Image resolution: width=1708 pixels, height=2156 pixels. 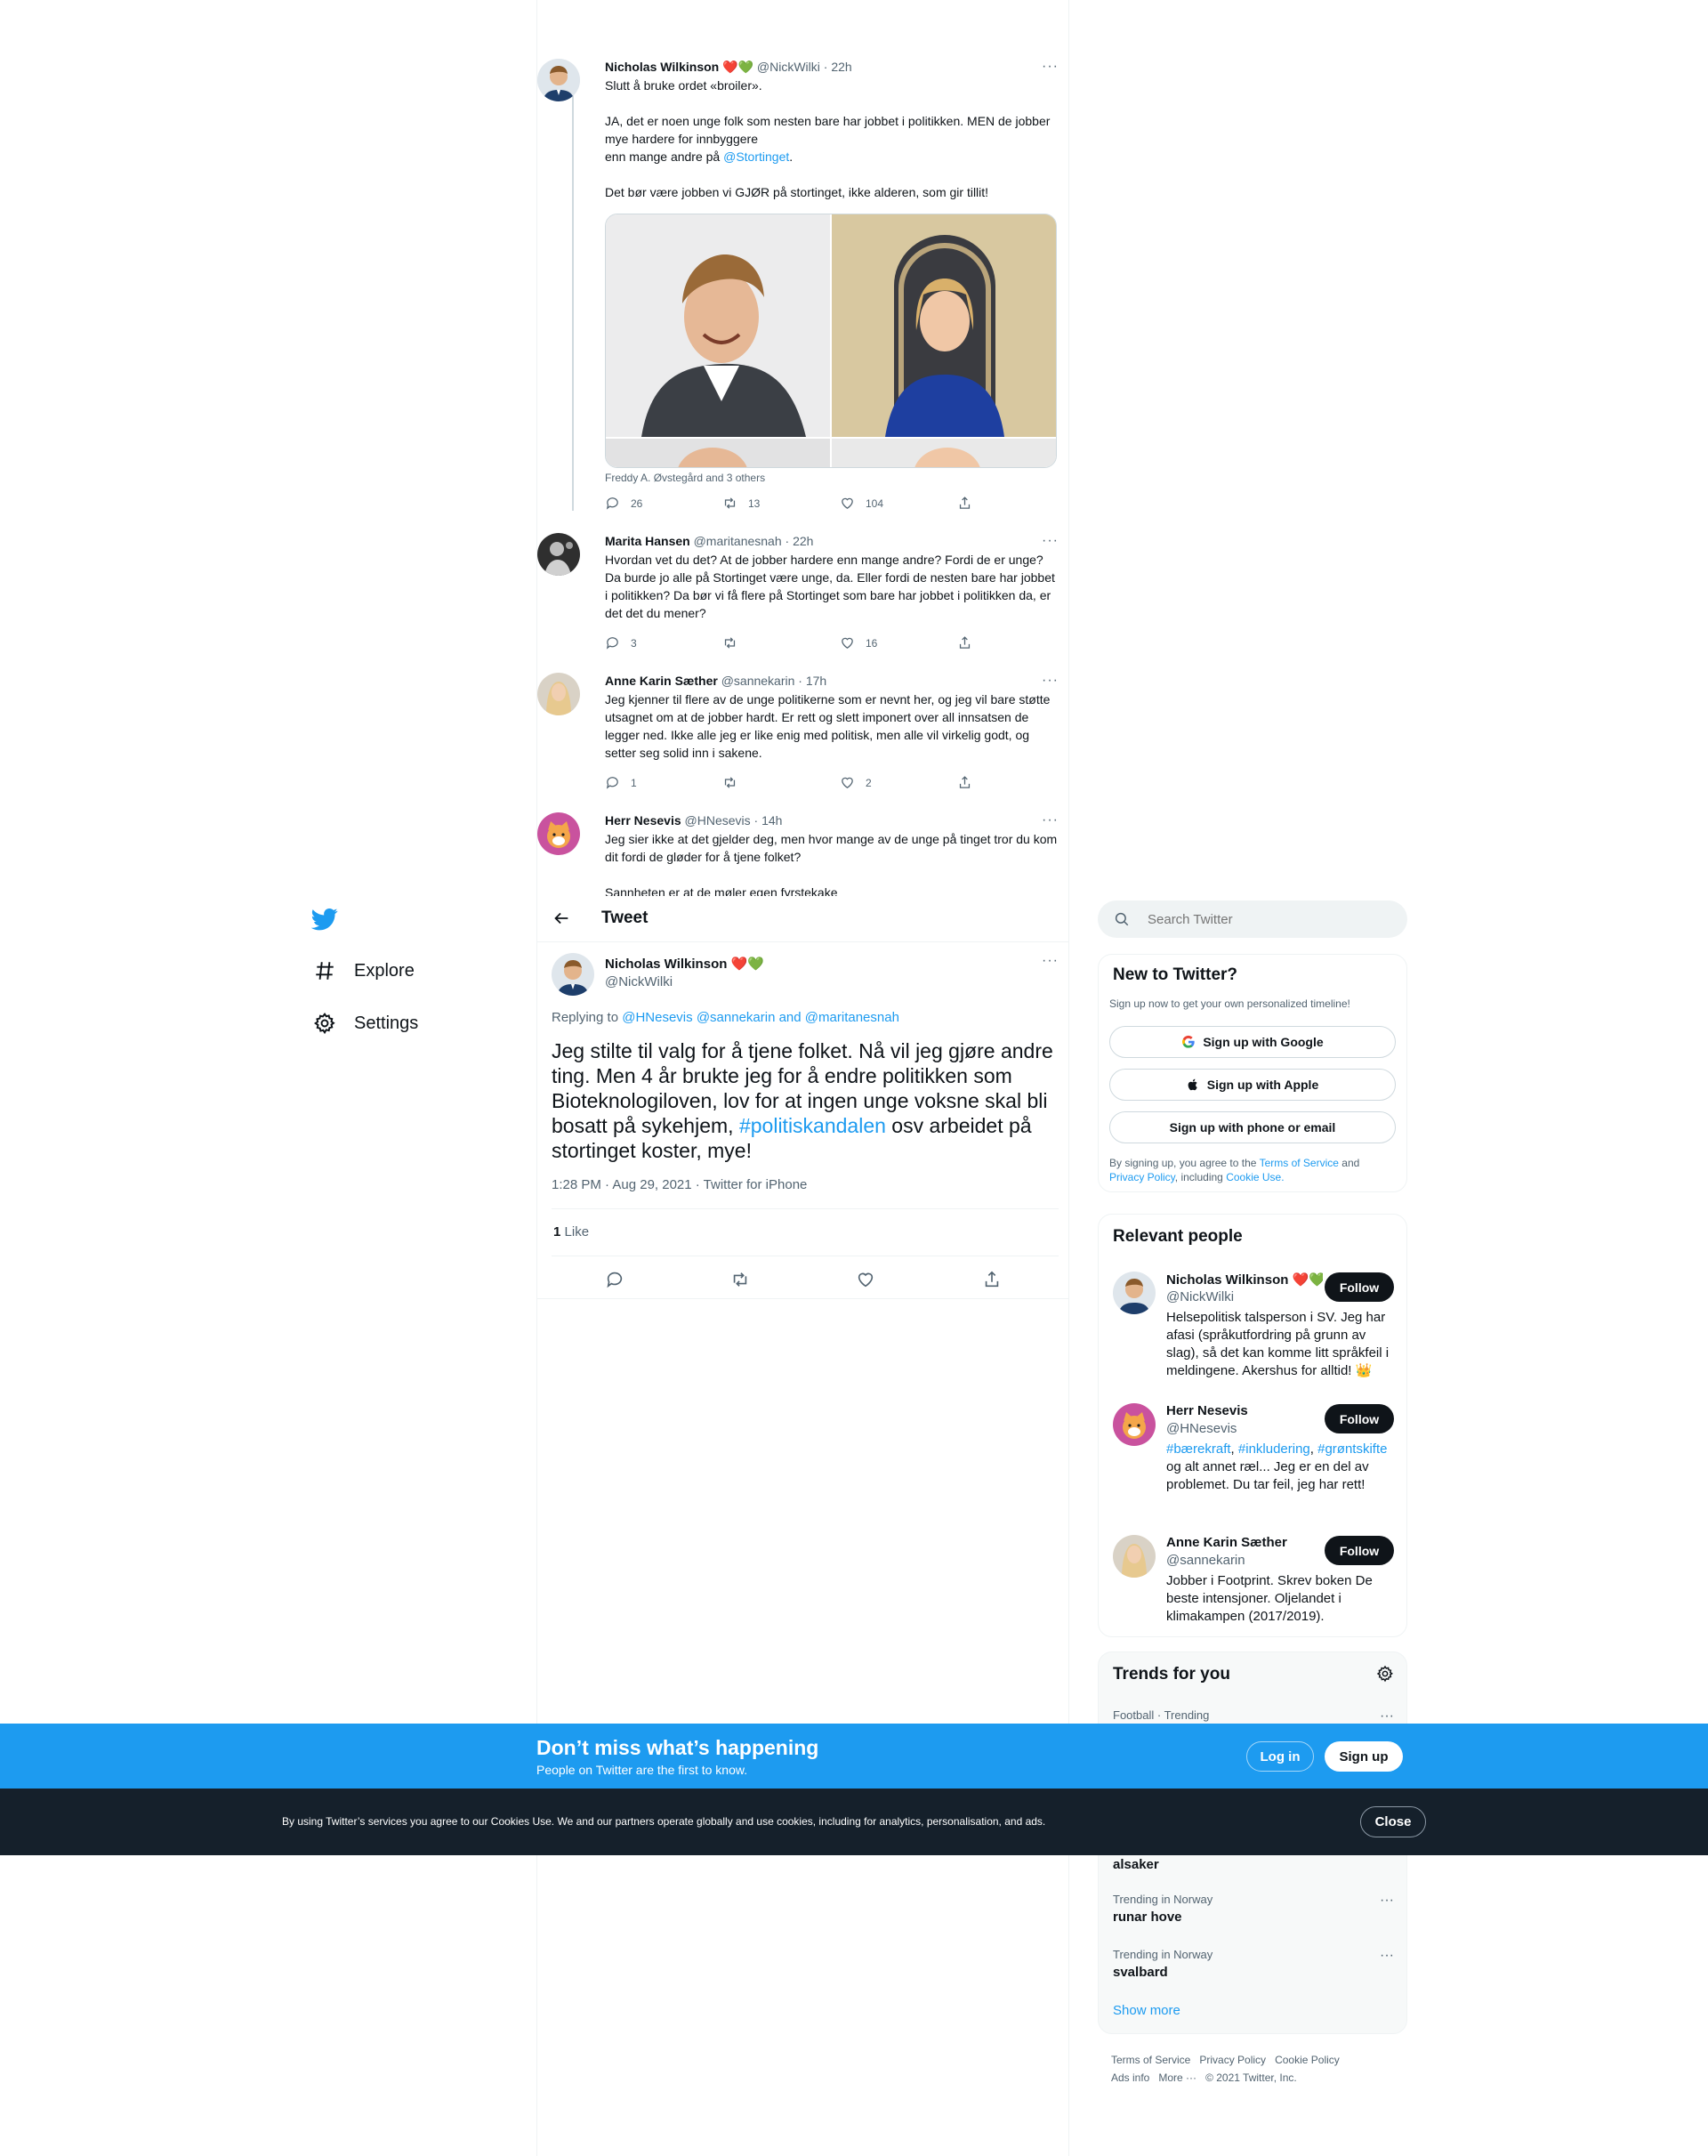 I want to click on login-button: Log in, so click(x=1280, y=1757).